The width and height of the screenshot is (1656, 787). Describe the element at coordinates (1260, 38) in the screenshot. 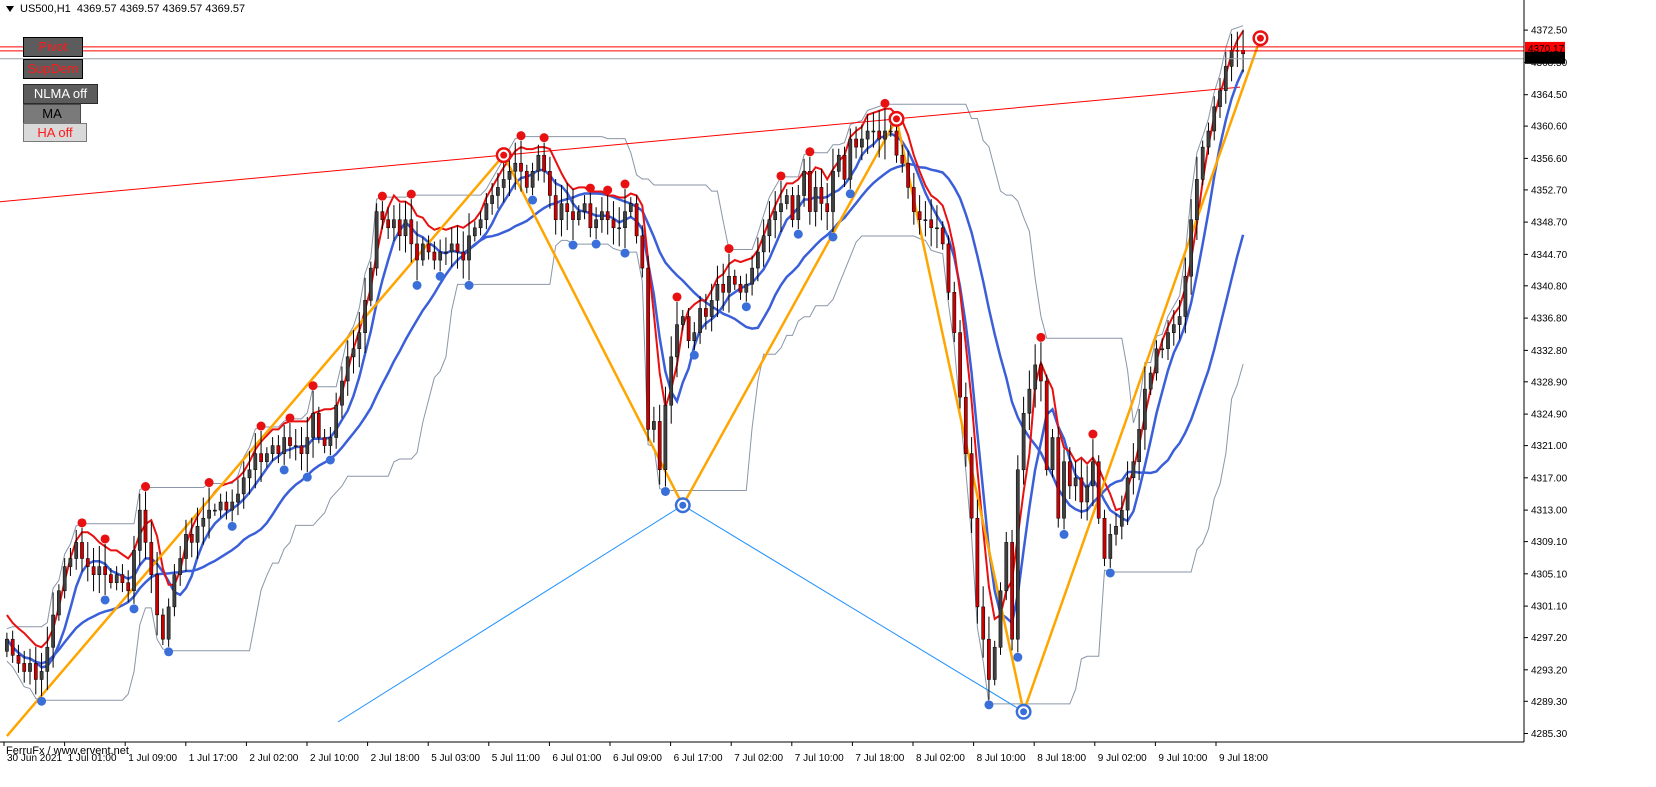

I see `peak-pivot-marker` at that location.